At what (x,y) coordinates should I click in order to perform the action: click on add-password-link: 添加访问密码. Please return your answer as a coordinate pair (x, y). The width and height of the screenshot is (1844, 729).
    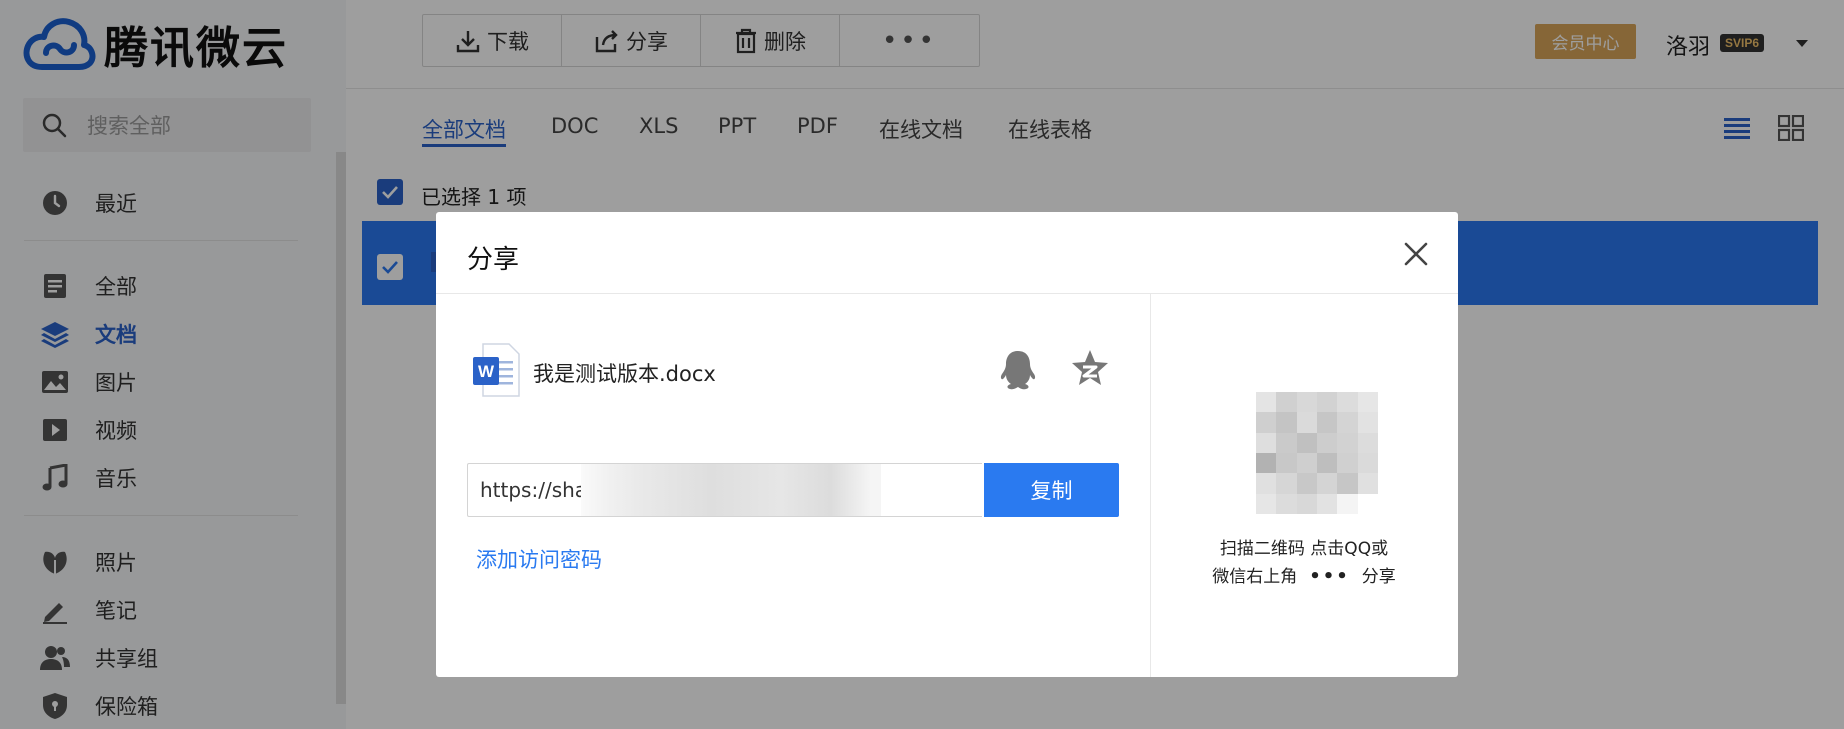
    Looking at the image, I should click on (539, 559).